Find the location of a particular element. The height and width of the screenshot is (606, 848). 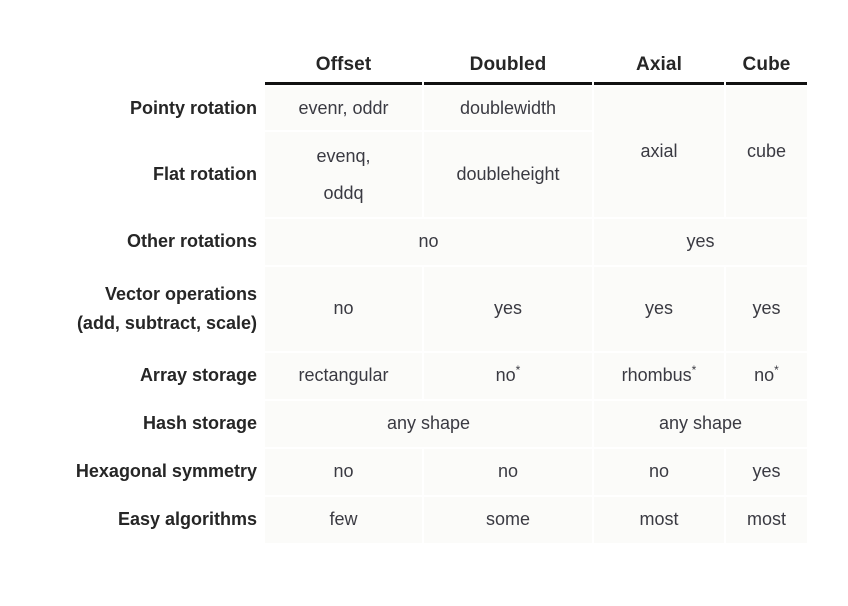

table-row: Hash storage any shape any shape is located at coordinates (404, 424).